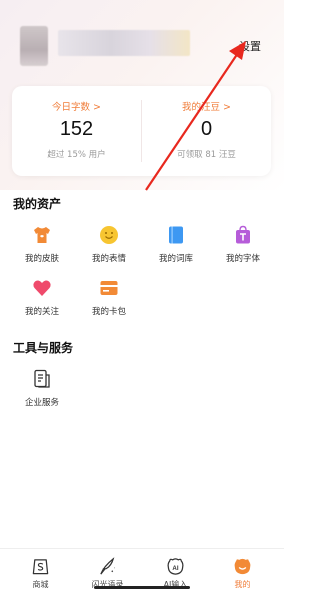  I want to click on profile-icon, so click(242, 566).